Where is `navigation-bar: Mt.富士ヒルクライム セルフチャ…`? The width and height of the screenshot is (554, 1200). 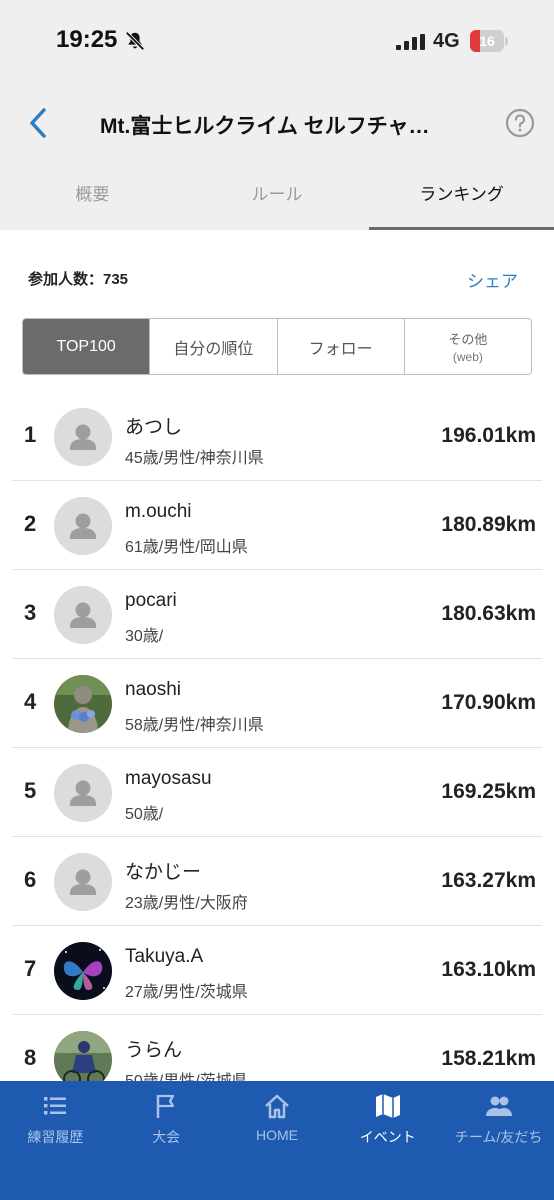 navigation-bar: Mt.富士ヒルクライム セルフチャ… is located at coordinates (277, 123).